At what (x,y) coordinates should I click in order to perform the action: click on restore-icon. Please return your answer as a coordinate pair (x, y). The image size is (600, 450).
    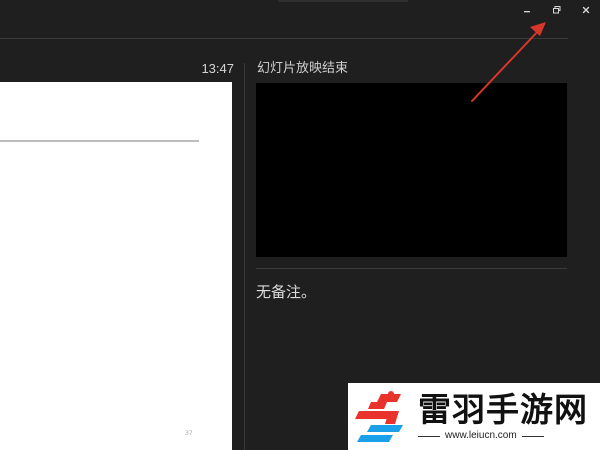
    Looking at the image, I should click on (557, 10).